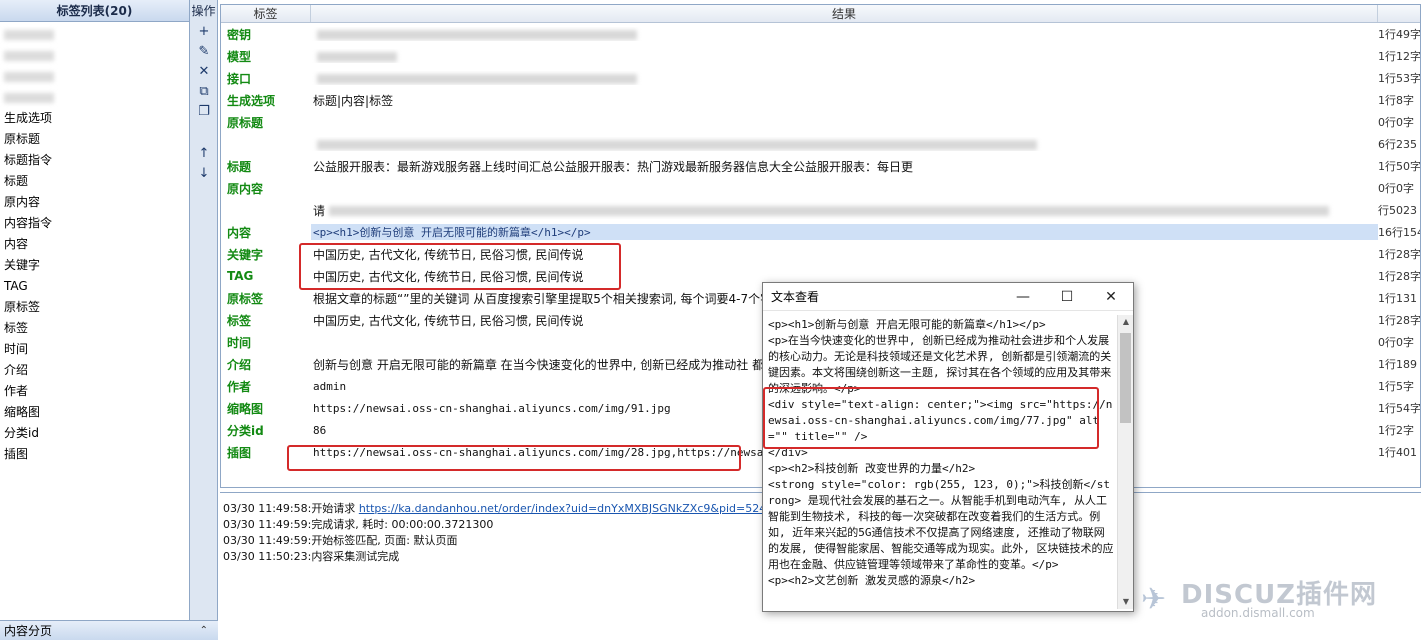 The width and height of the screenshot is (1421, 640). Describe the element at coordinates (1399, 78) in the screenshot. I see `row-length: 1行53字` at that location.